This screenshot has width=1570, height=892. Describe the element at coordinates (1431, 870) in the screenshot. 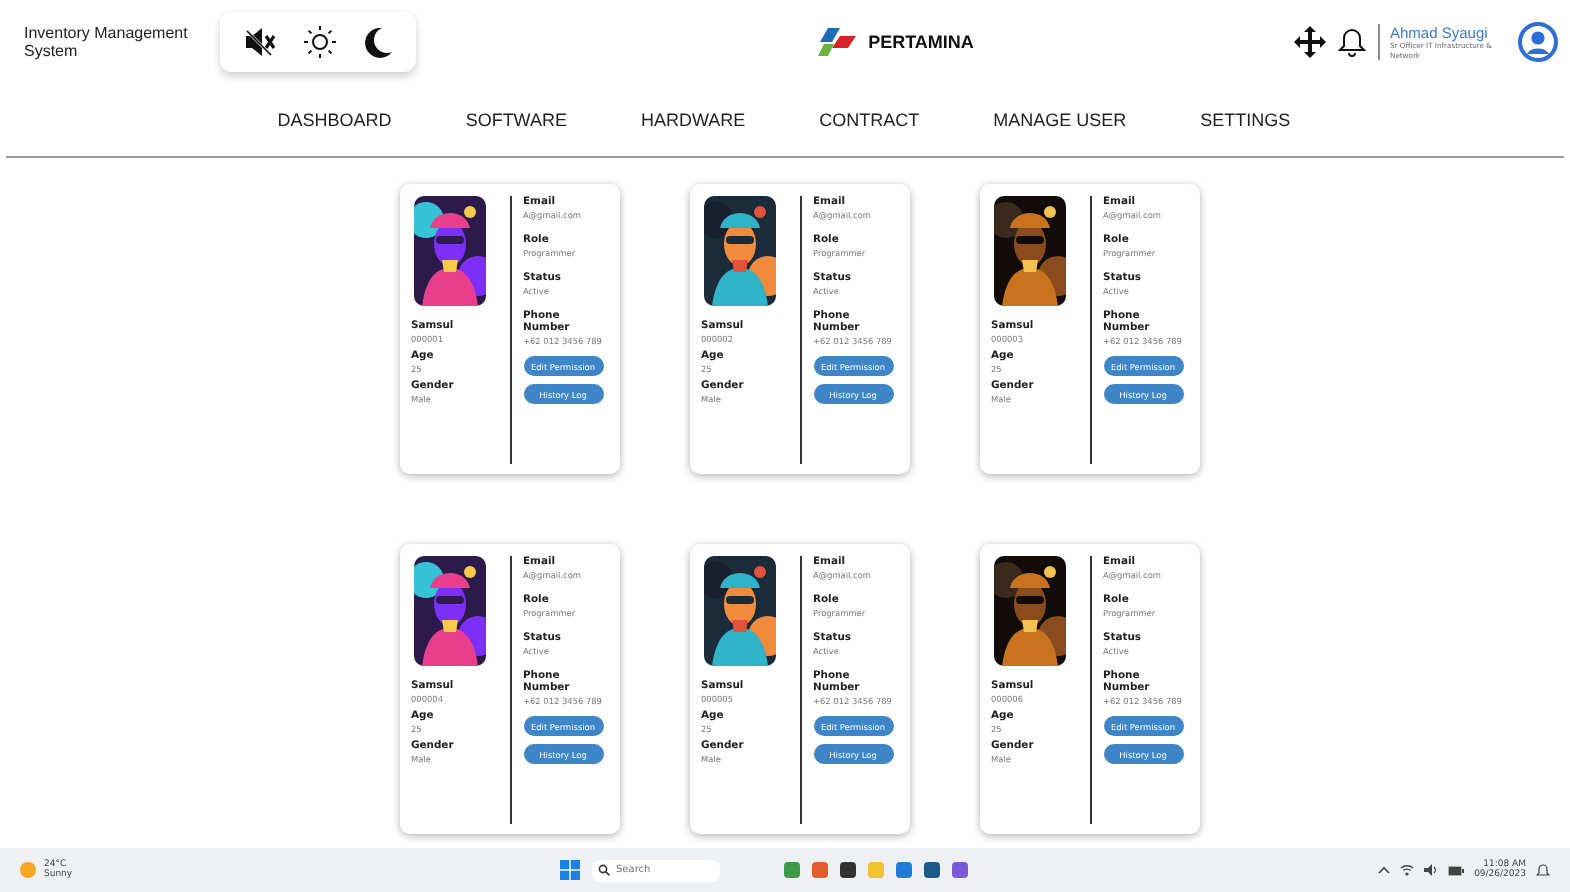

I see `speaker-icon` at that location.